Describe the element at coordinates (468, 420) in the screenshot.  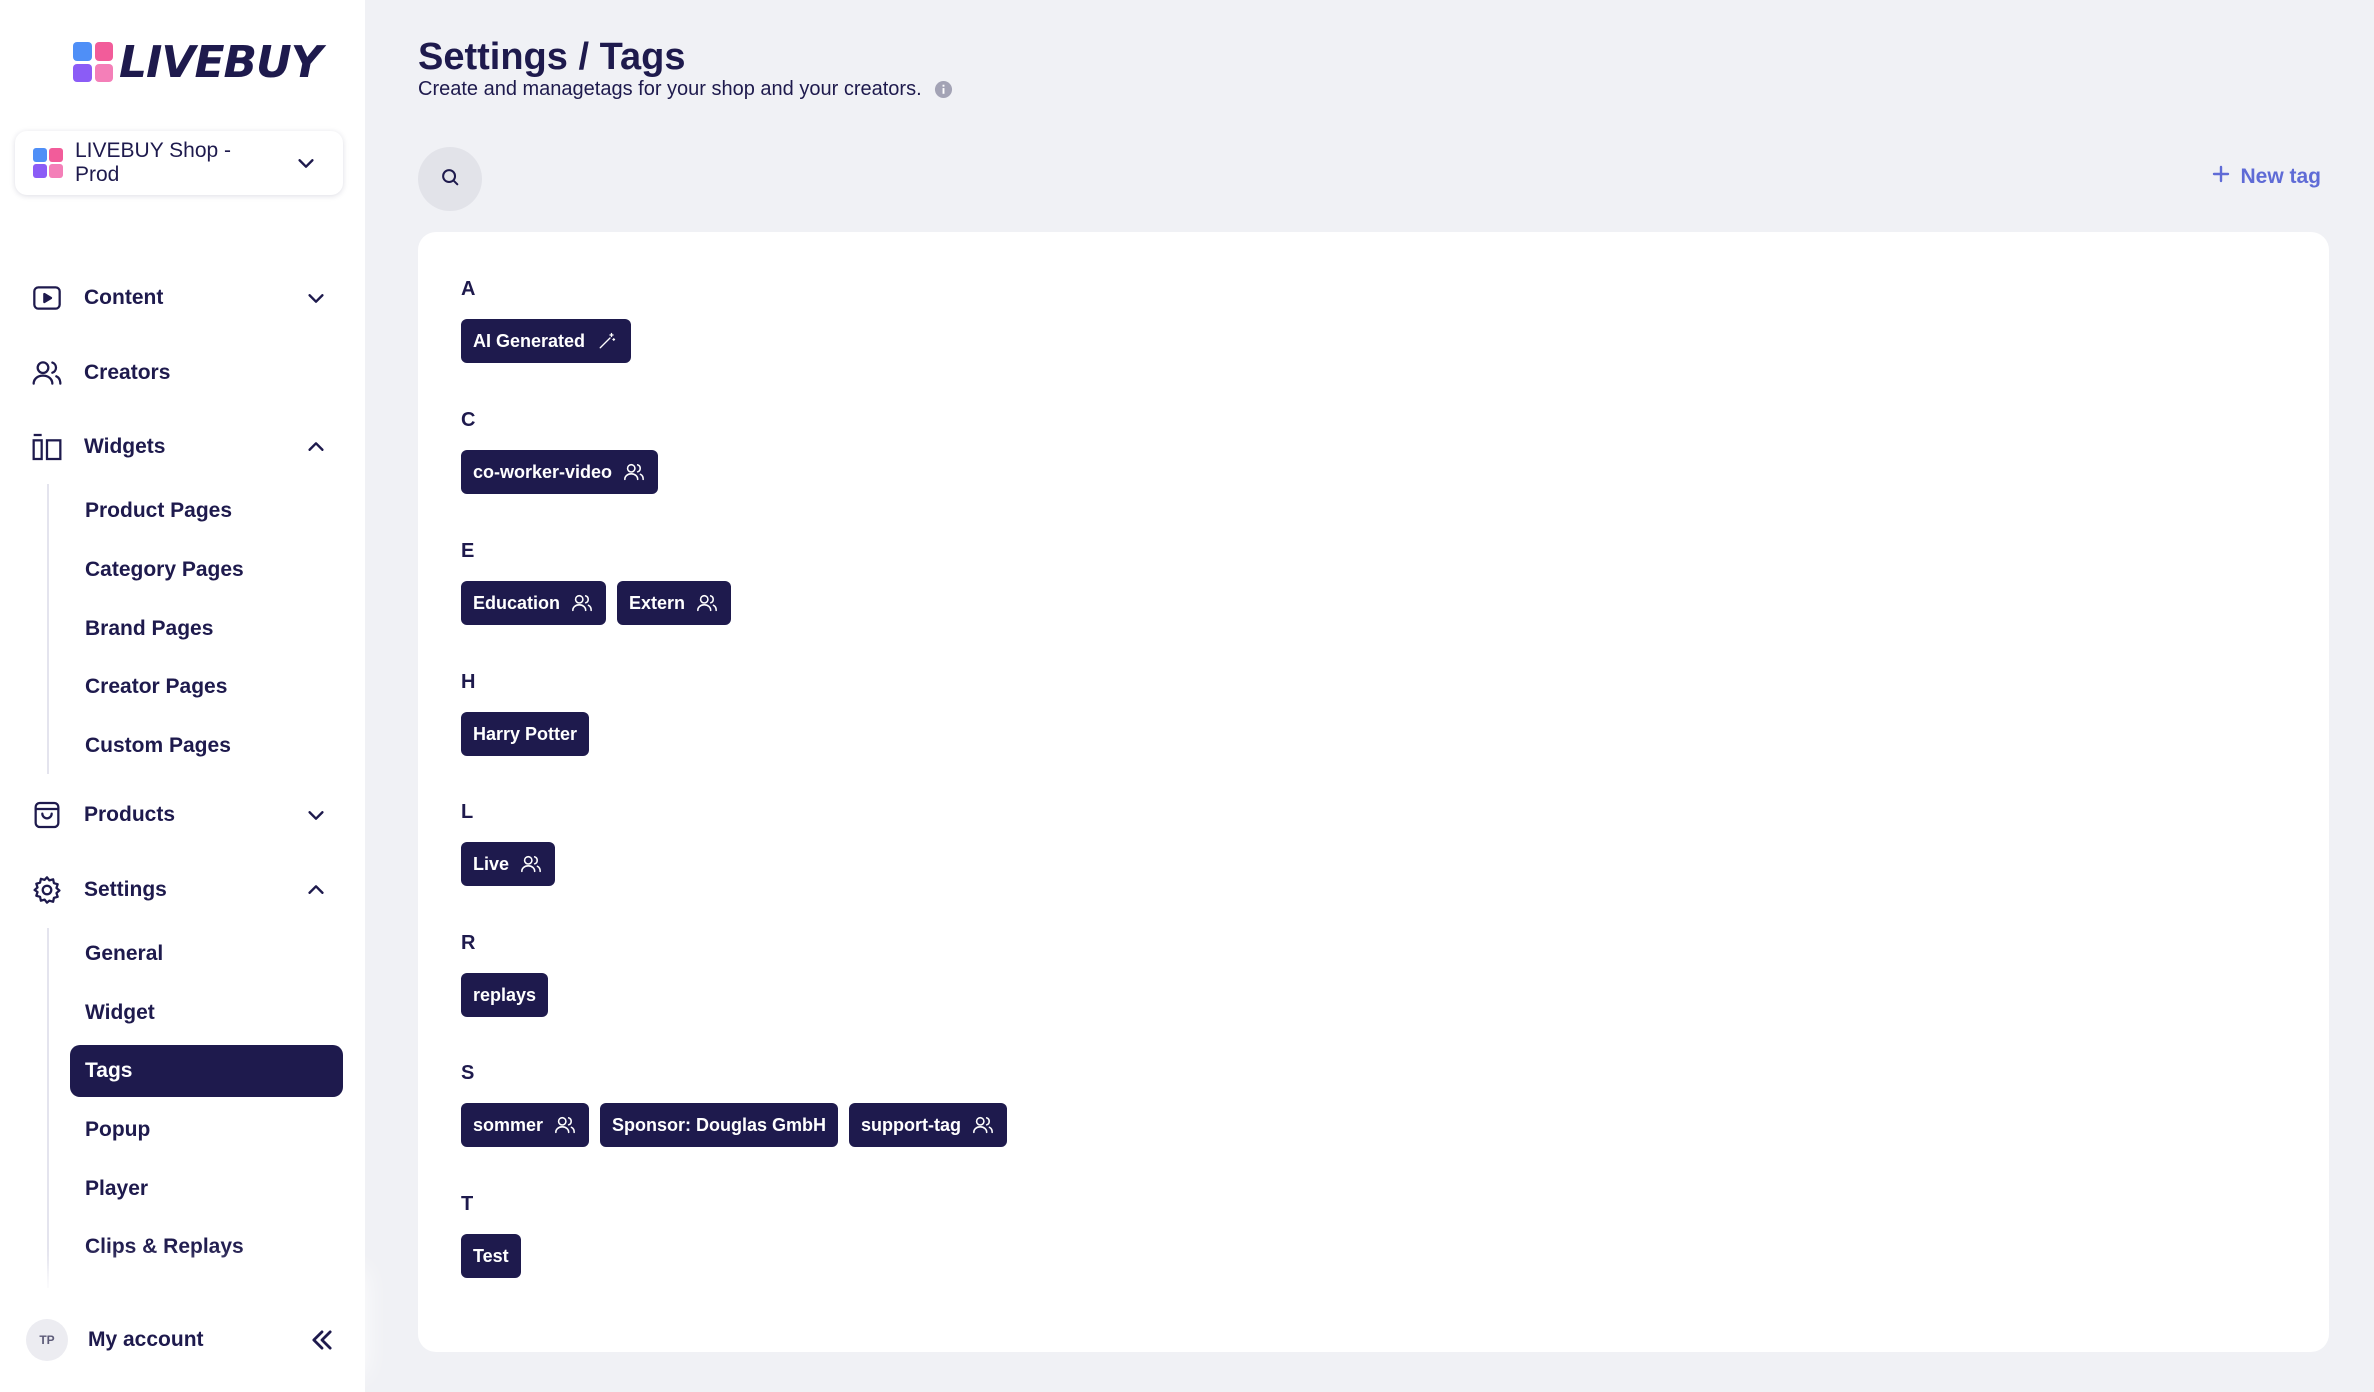
I see `tag-group-letter: C` at that location.